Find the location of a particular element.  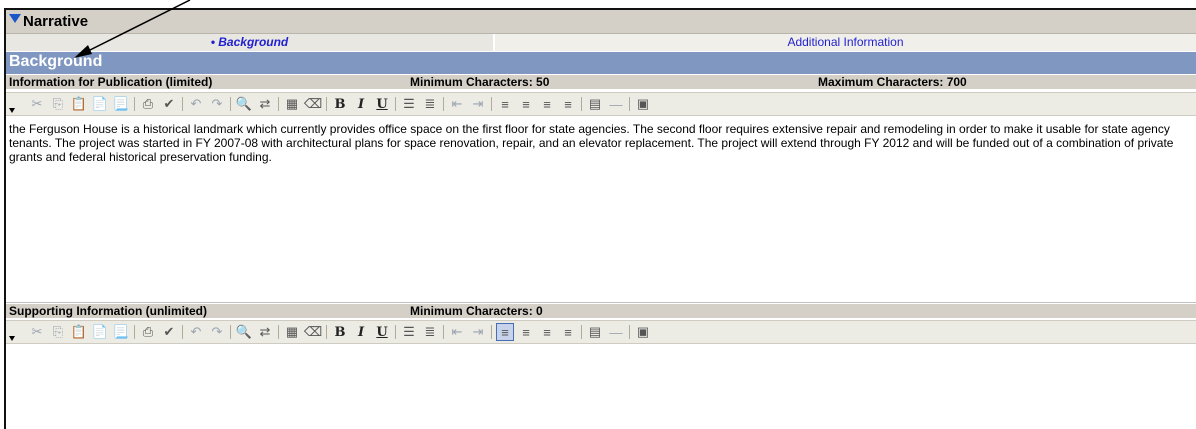

supporting-min-chars: Minimum Characters: 0 is located at coordinates (476, 311).